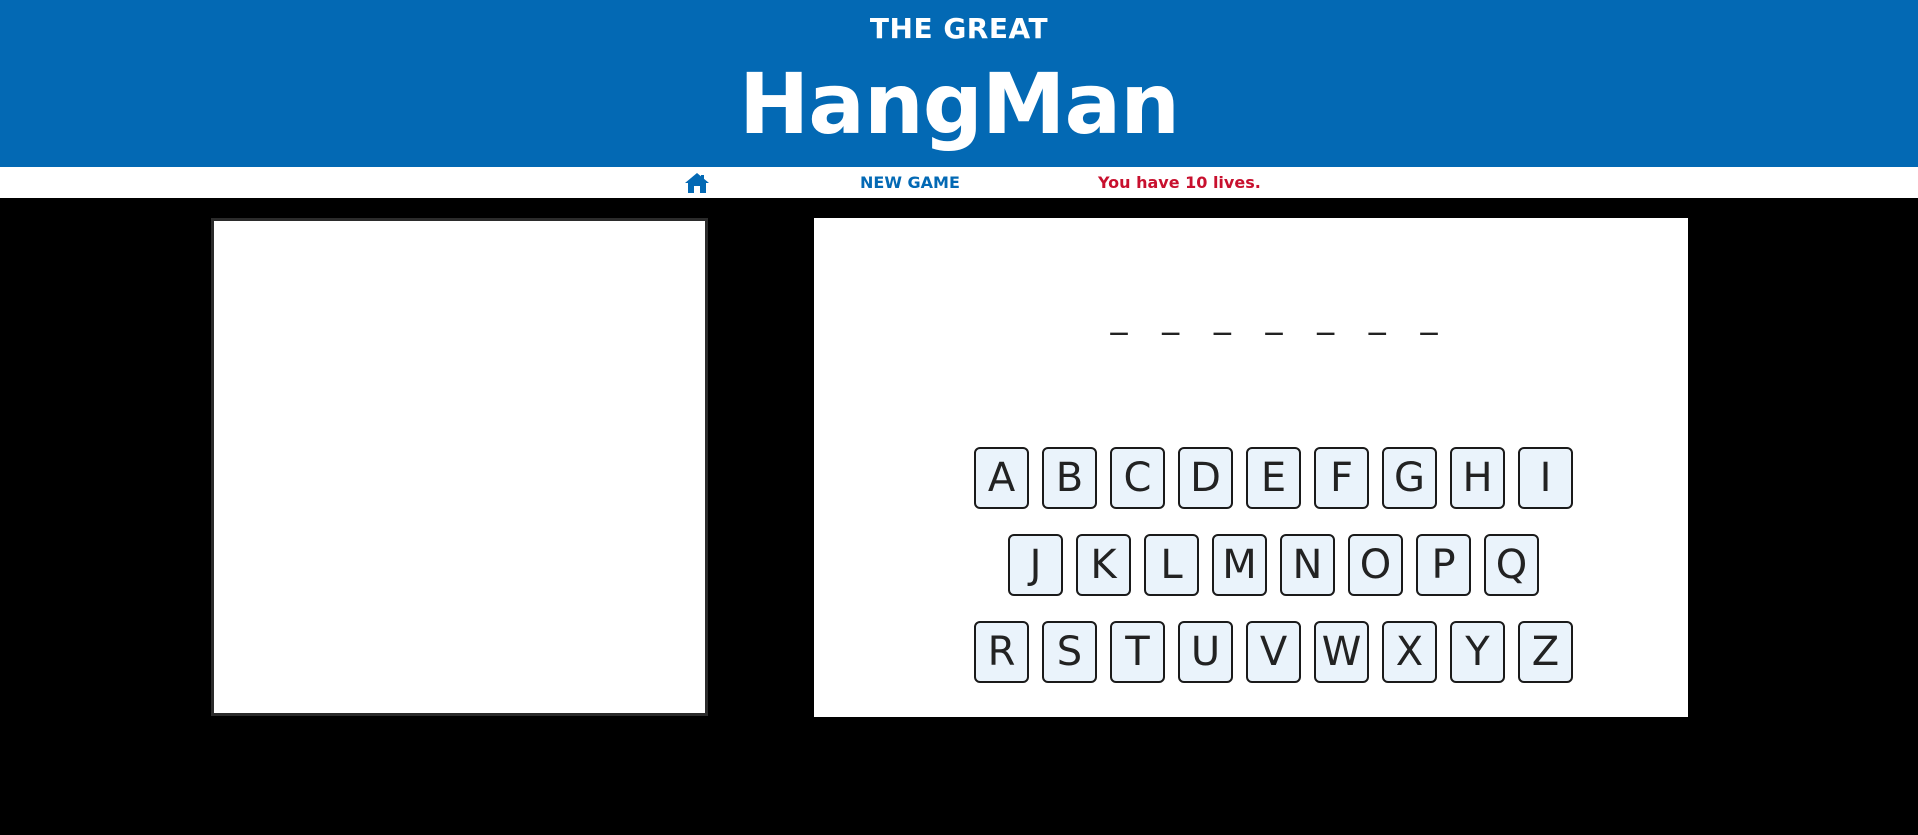 The width and height of the screenshot is (1918, 835). Describe the element at coordinates (1179, 182) in the screenshot. I see `lives-status: You have 10 lives.` at that location.